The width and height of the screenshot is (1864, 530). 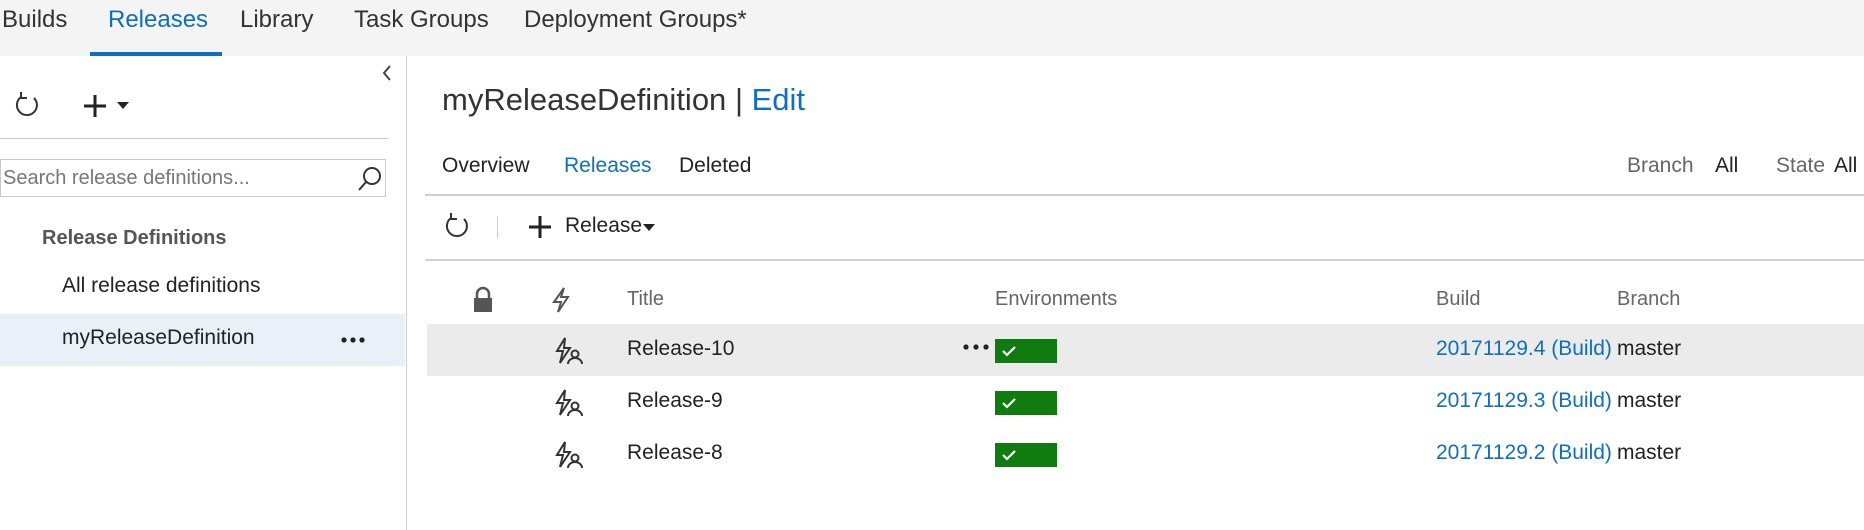 I want to click on tab-task-groups: Task Groups, so click(x=421, y=20).